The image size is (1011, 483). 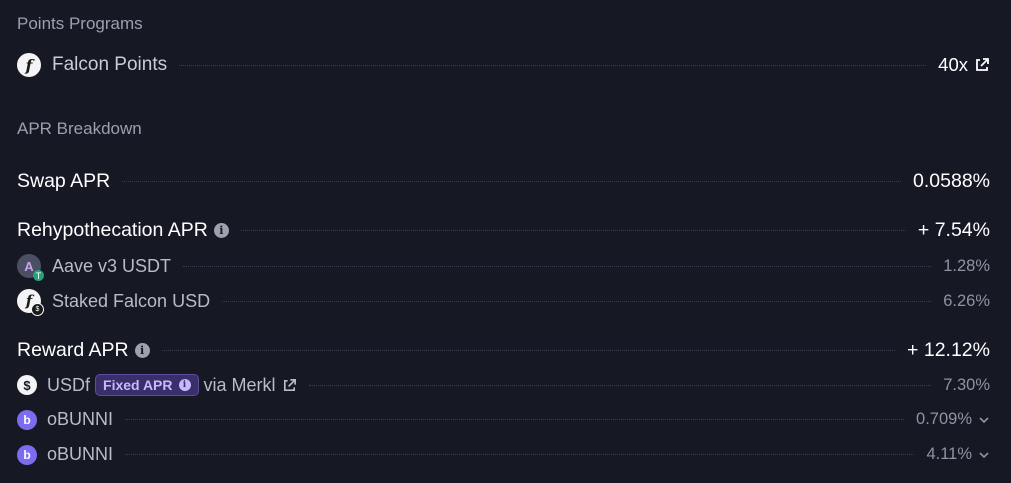 I want to click on staked-falcon-label: Staked Falcon USD, so click(x=131, y=300).